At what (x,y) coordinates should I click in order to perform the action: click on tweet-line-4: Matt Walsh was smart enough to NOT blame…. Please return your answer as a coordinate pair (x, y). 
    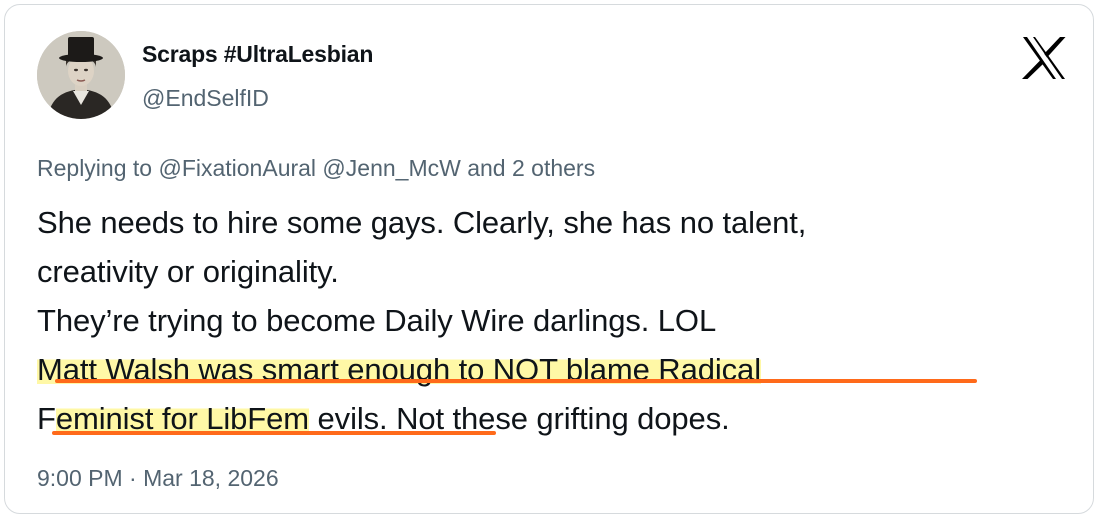
    Looking at the image, I should click on (557, 369).